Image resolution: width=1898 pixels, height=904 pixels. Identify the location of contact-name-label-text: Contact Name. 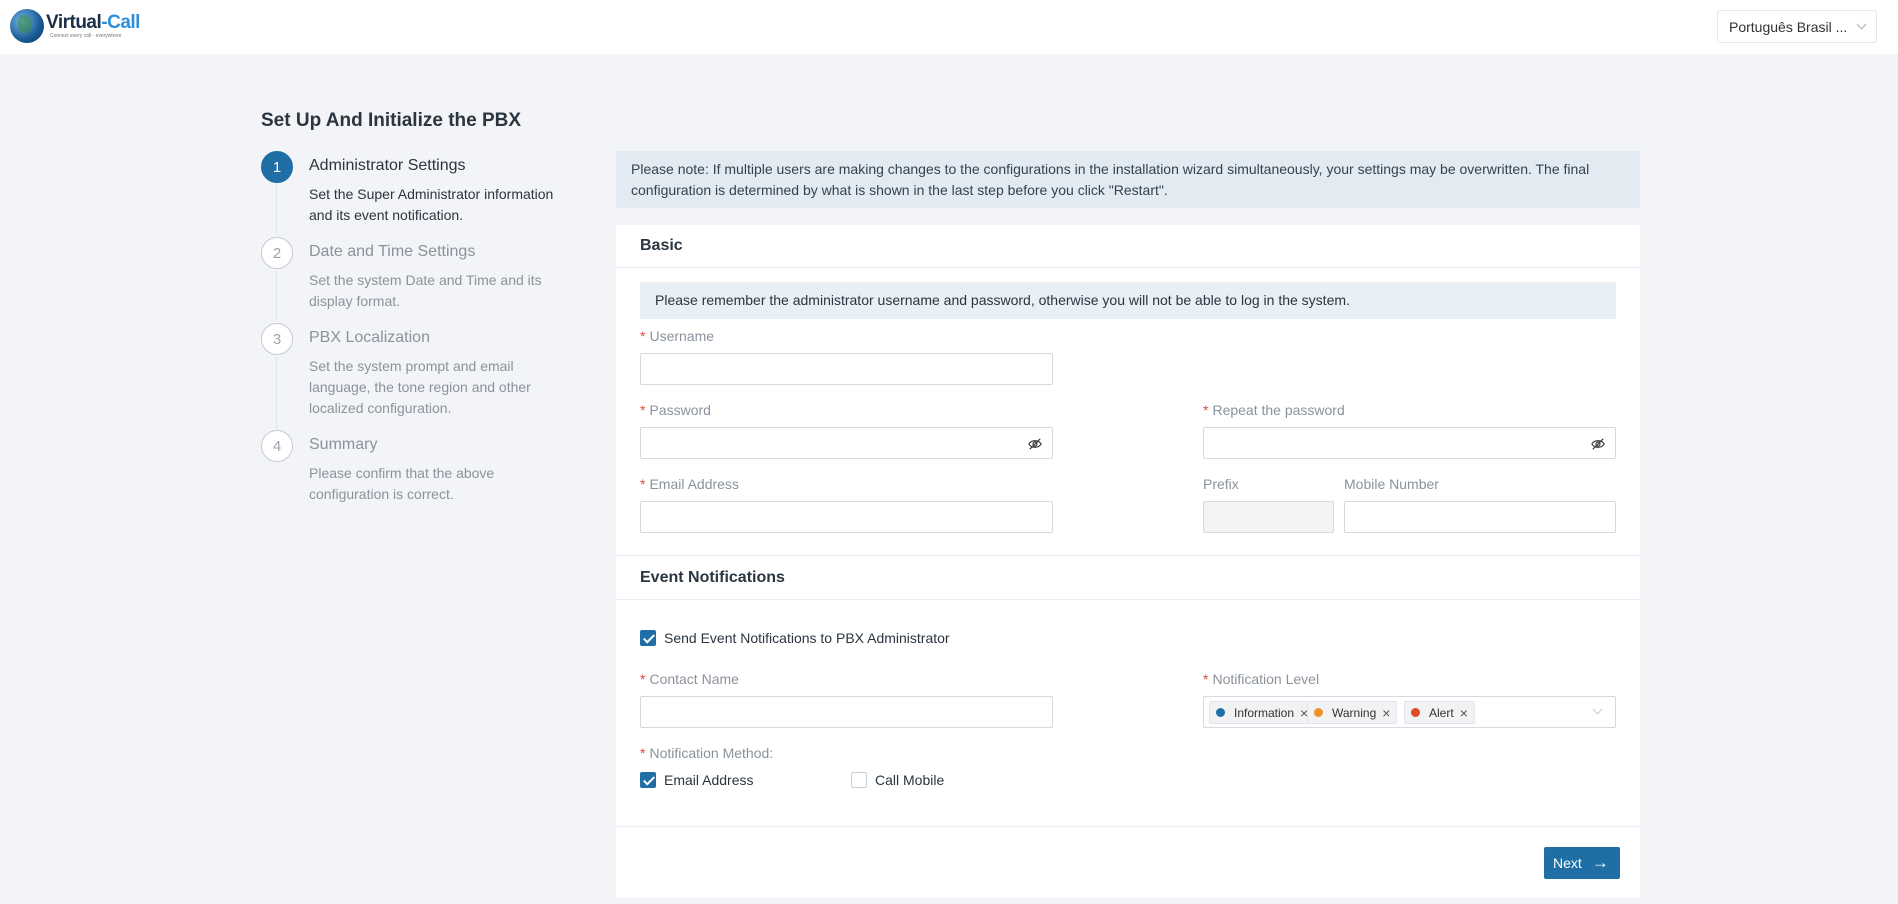
(694, 679).